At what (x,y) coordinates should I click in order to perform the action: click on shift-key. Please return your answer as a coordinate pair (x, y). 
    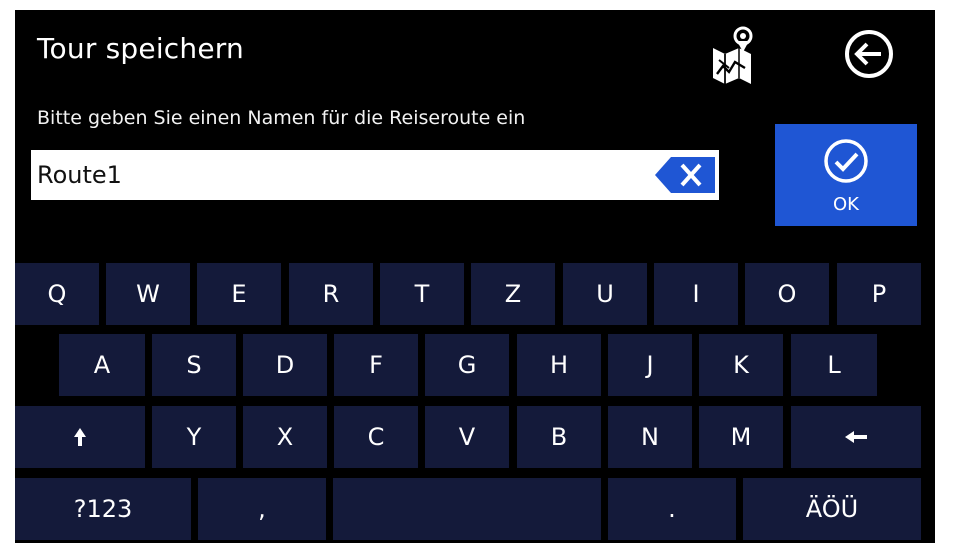
    Looking at the image, I should click on (80, 437).